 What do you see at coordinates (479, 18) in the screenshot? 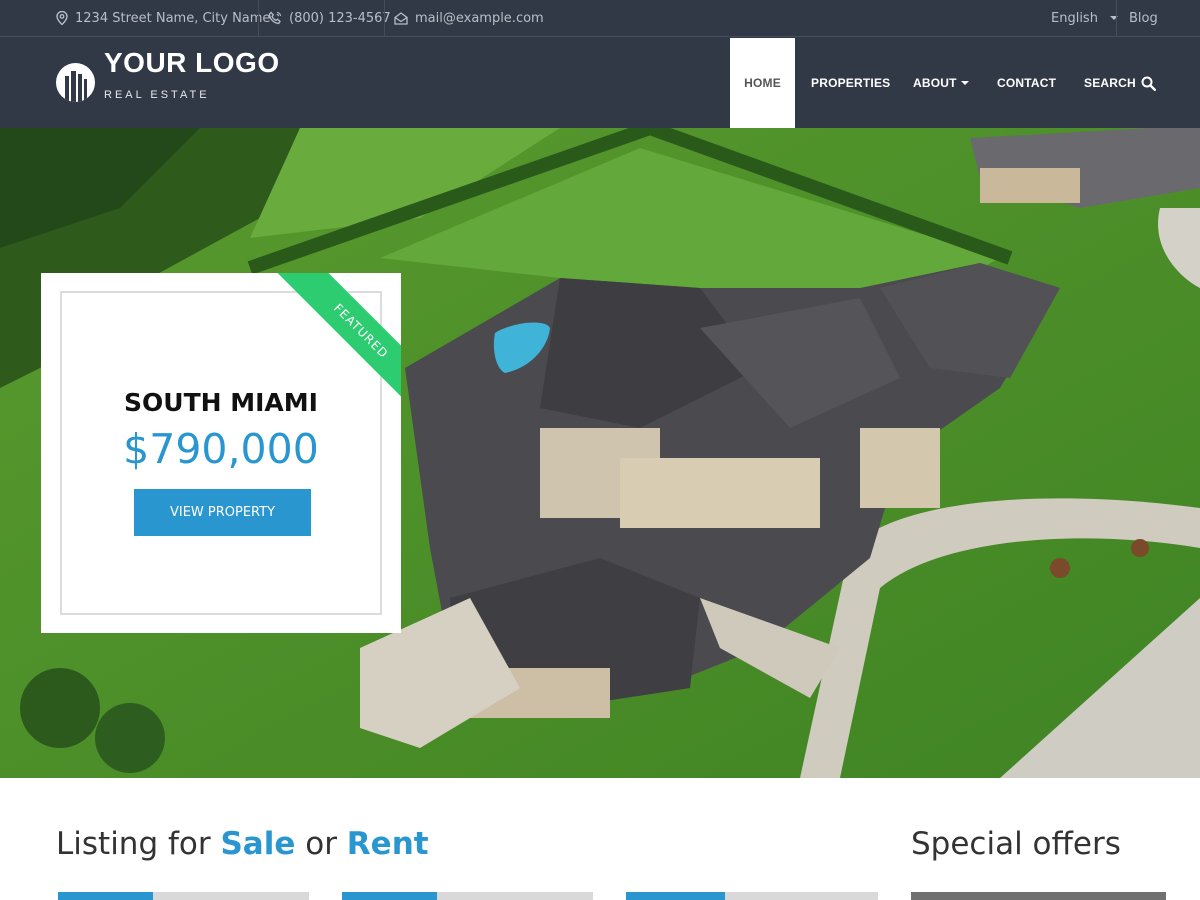
I see `email-text: mail@example.com` at bounding box center [479, 18].